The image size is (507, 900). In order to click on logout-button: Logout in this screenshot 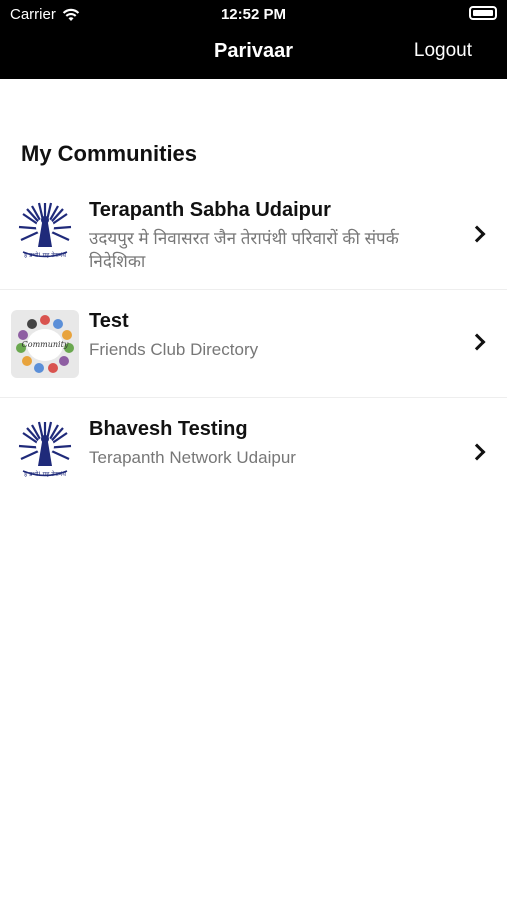, I will do `click(443, 51)`.